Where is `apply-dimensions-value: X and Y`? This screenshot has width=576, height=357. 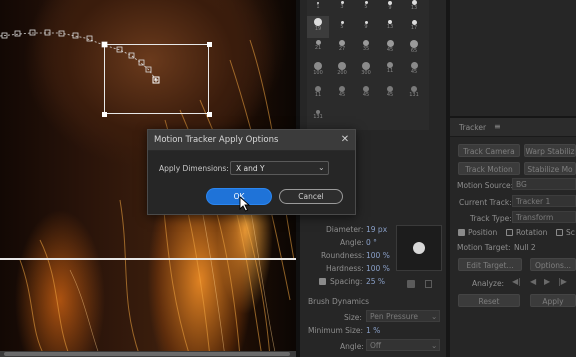
apply-dimensions-value: X and Y is located at coordinates (250, 168).